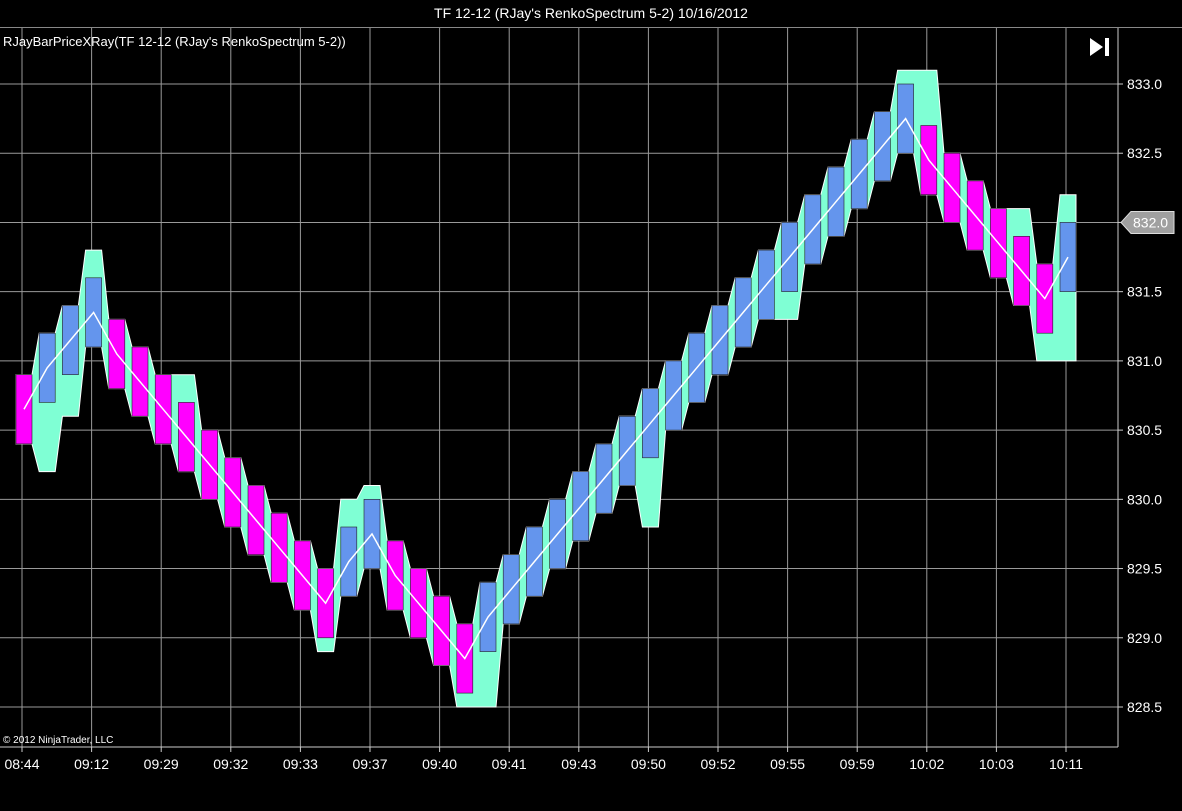  What do you see at coordinates (161, 764) in the screenshot?
I see `x-tick-label: 09:29` at bounding box center [161, 764].